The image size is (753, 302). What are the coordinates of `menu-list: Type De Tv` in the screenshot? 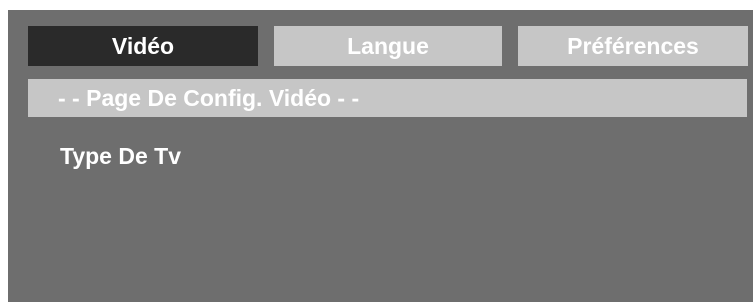 It's located at (360, 156).